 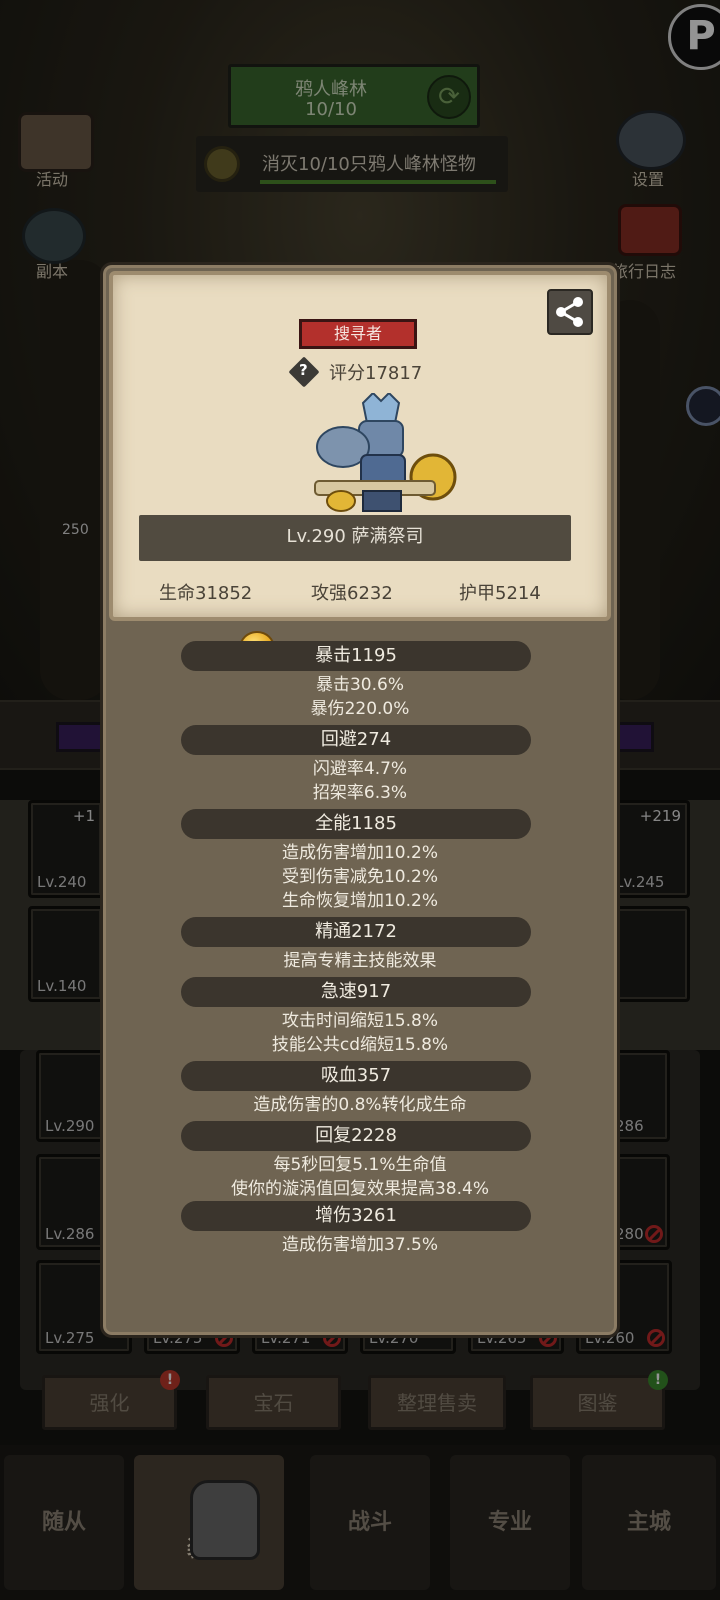 I want to click on stat-header-avoidance: 回避274, so click(x=356, y=740).